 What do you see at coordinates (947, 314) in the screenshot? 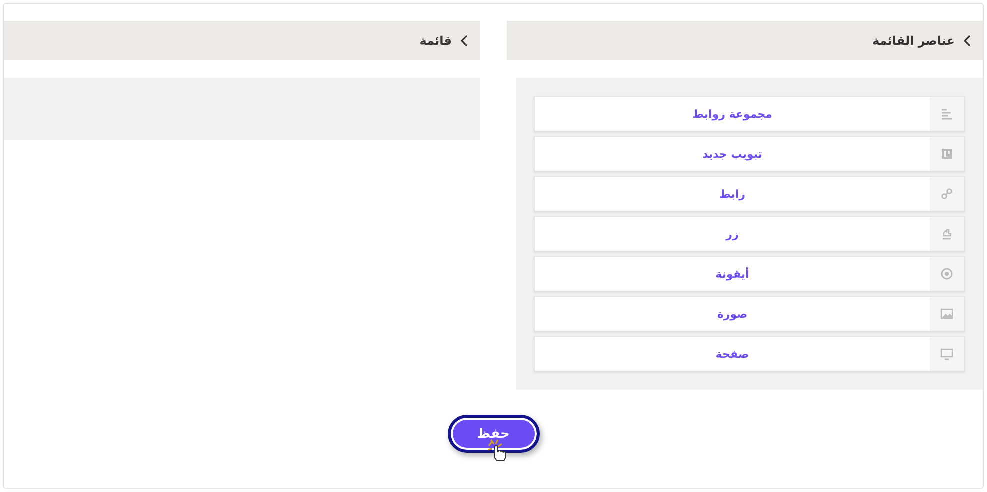
I see `image-type-icon` at bounding box center [947, 314].